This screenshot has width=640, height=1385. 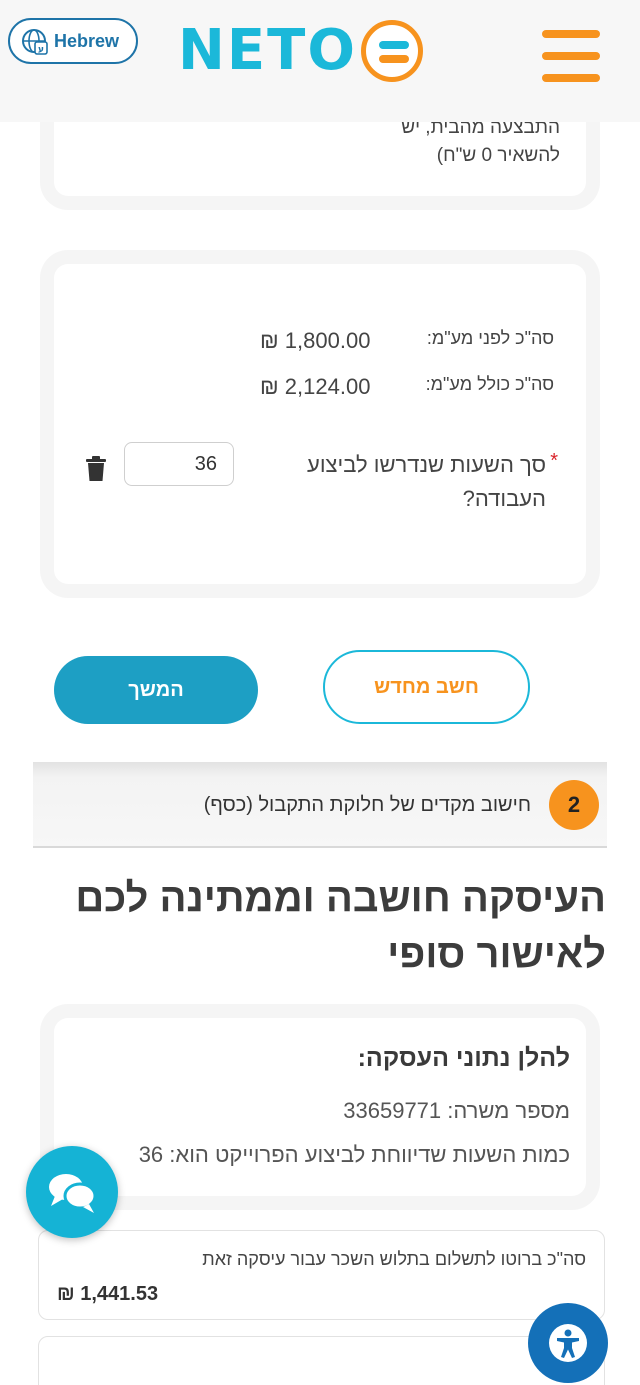 I want to click on hours-input, so click(x=179, y=464).